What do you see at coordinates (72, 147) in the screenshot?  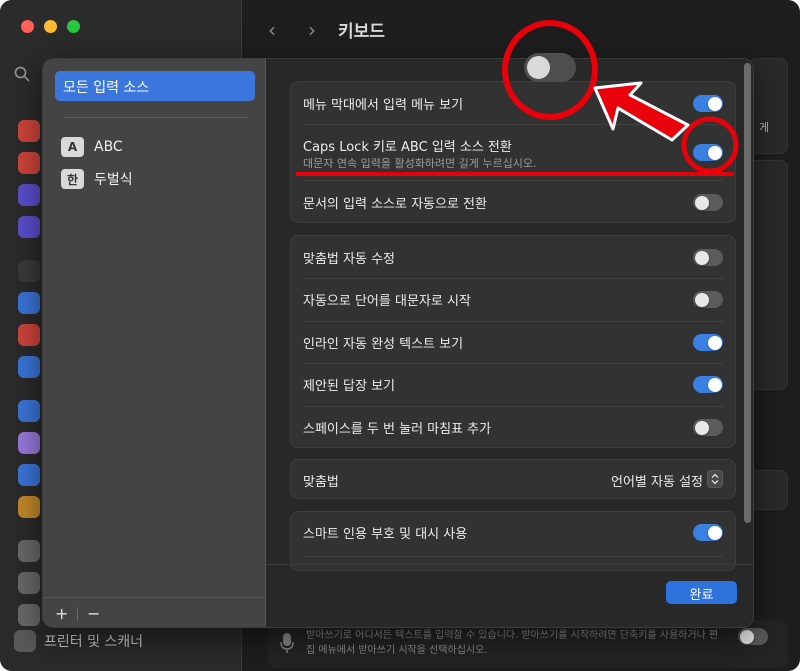 I see `abc-badge-icon: A` at bounding box center [72, 147].